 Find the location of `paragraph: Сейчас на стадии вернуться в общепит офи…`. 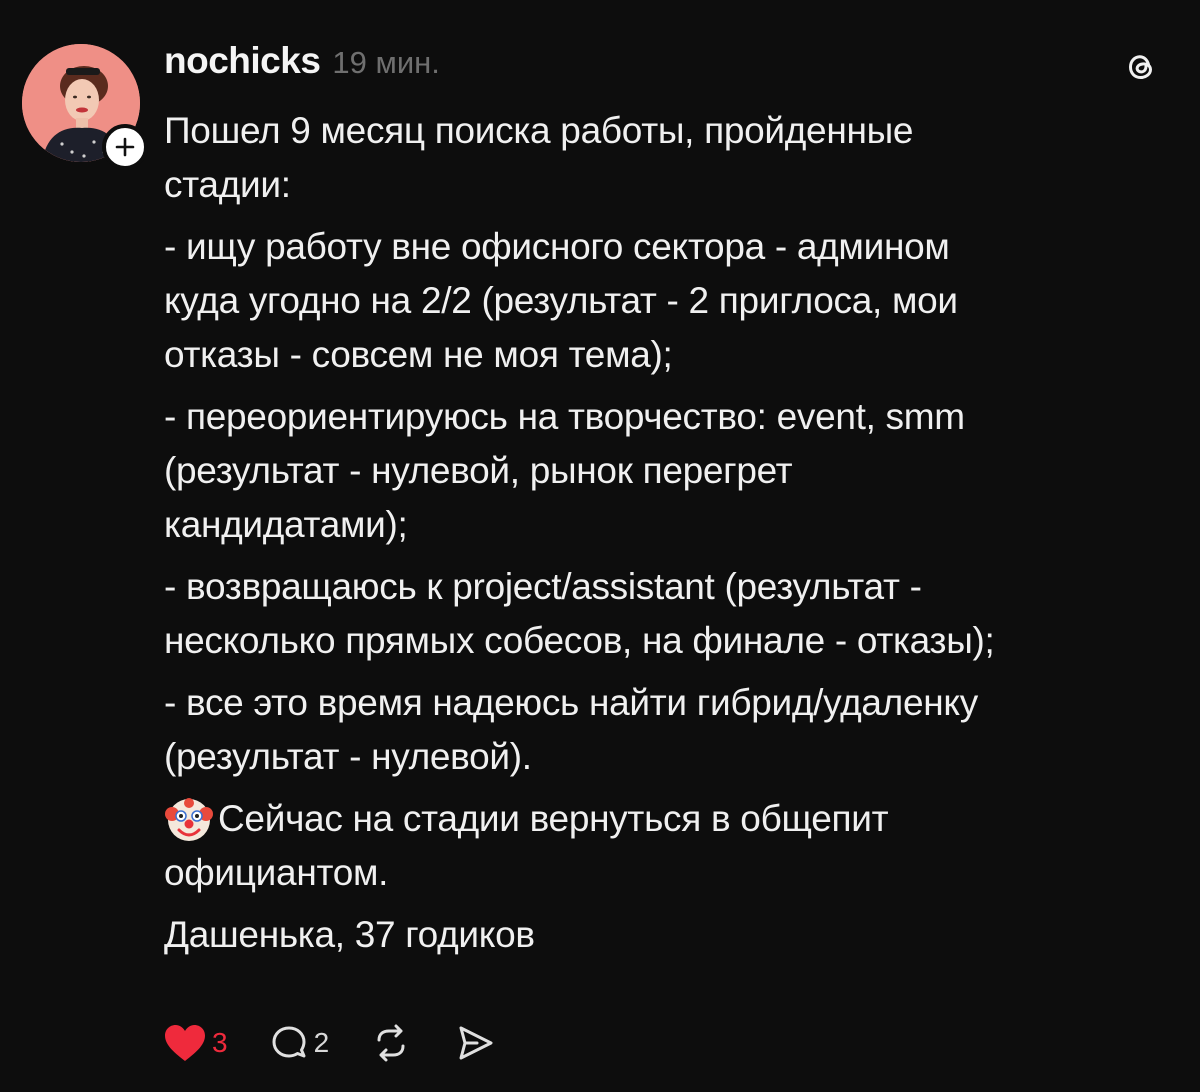

paragraph: Сейчас на стадии вернуться в общепит офи… is located at coordinates (664, 846).